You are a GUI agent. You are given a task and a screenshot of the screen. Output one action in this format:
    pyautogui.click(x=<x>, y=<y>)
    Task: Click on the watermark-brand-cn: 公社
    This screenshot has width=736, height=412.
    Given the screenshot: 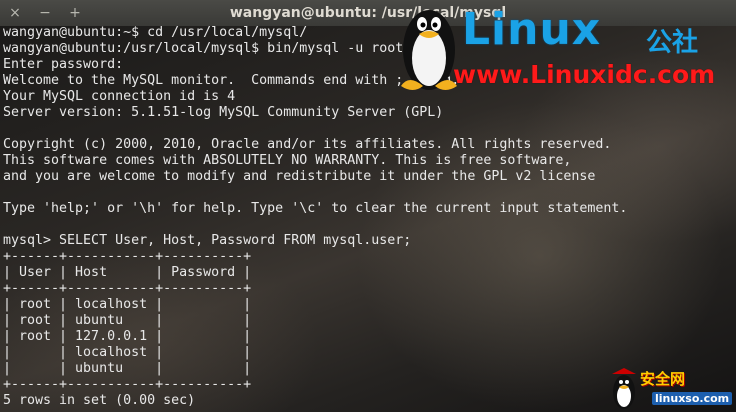 What is the action you would take?
    pyautogui.click(x=672, y=43)
    